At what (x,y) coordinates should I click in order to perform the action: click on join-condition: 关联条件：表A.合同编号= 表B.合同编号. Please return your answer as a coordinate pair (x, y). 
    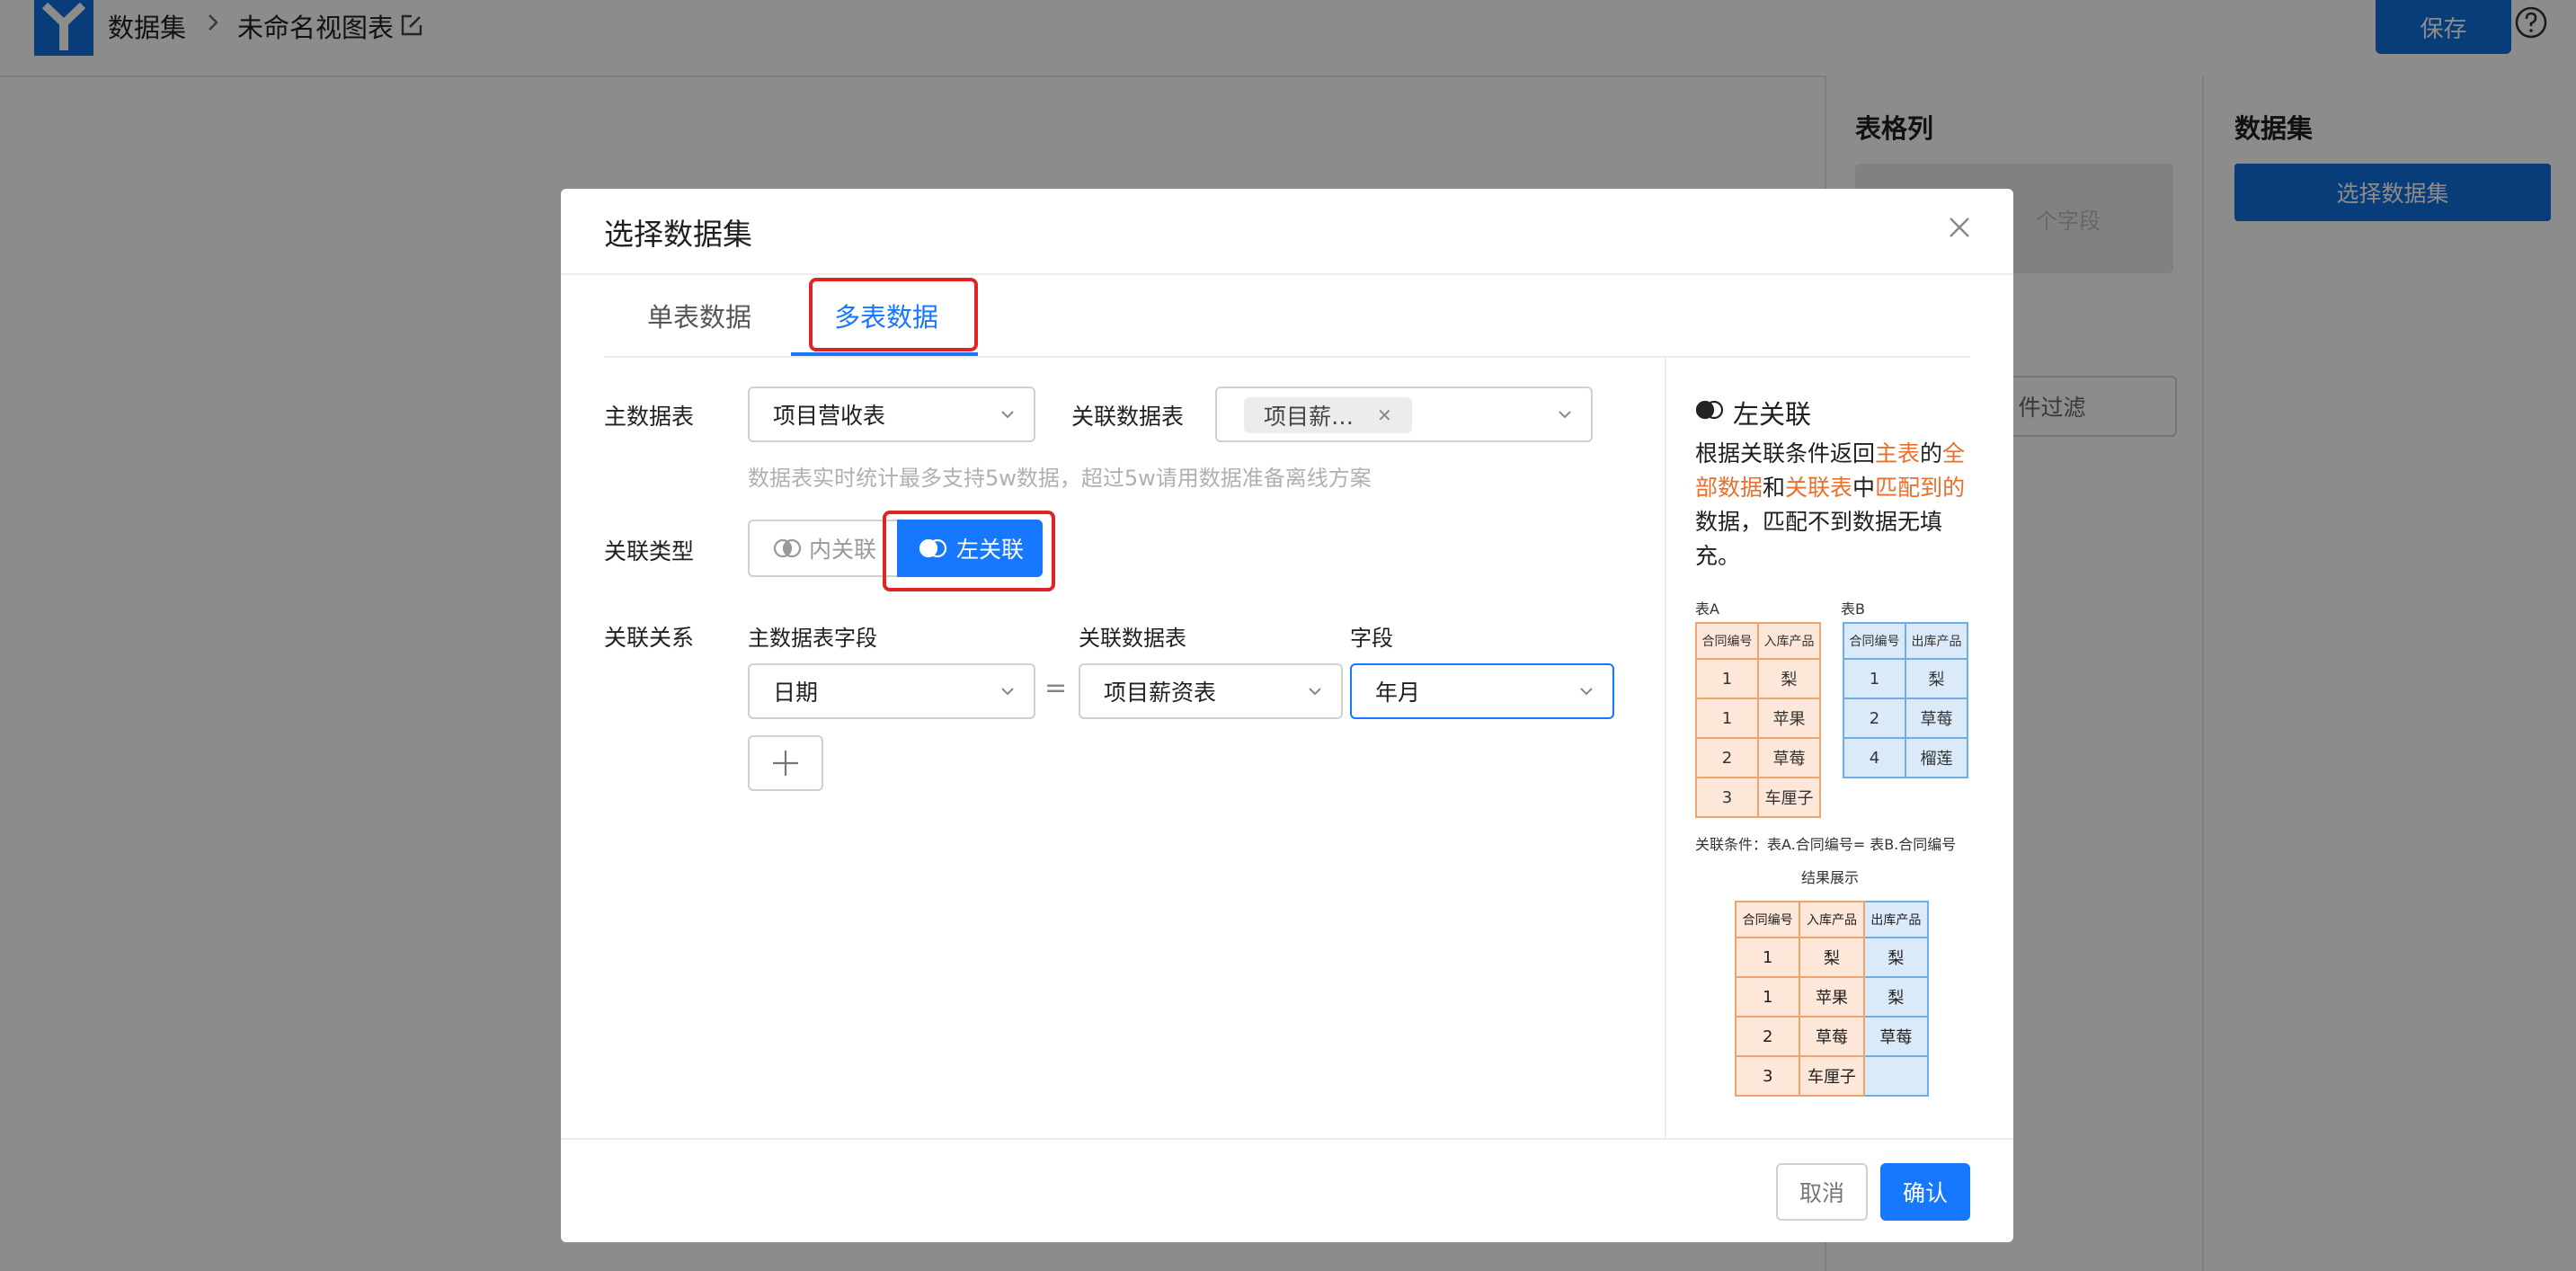
    Looking at the image, I should click on (1826, 844).